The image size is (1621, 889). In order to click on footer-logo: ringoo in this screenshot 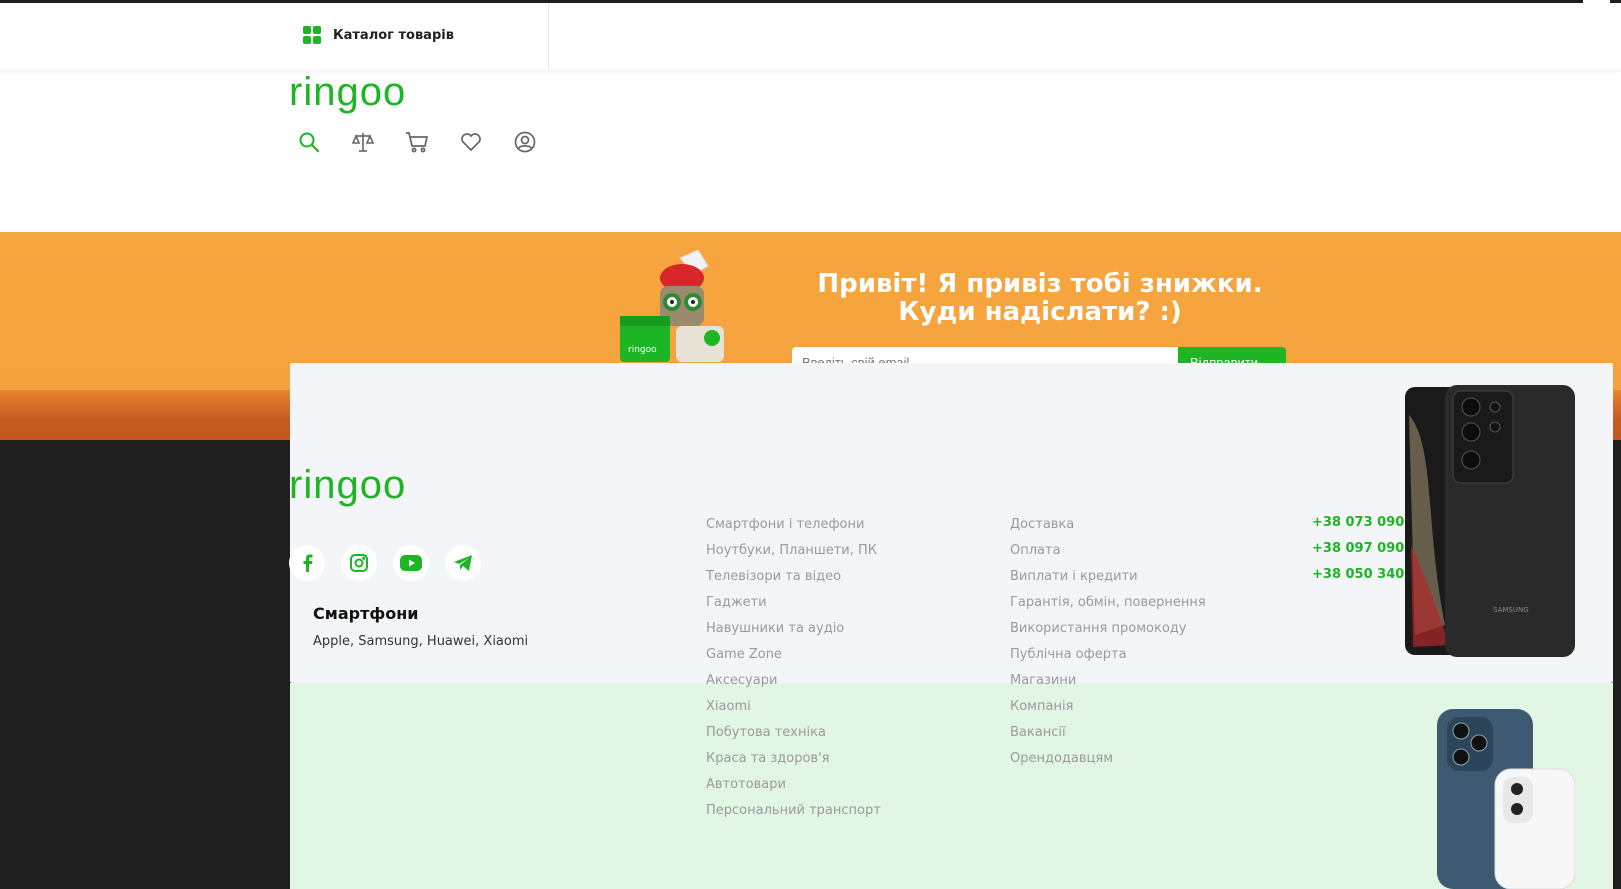, I will do `click(347, 485)`.